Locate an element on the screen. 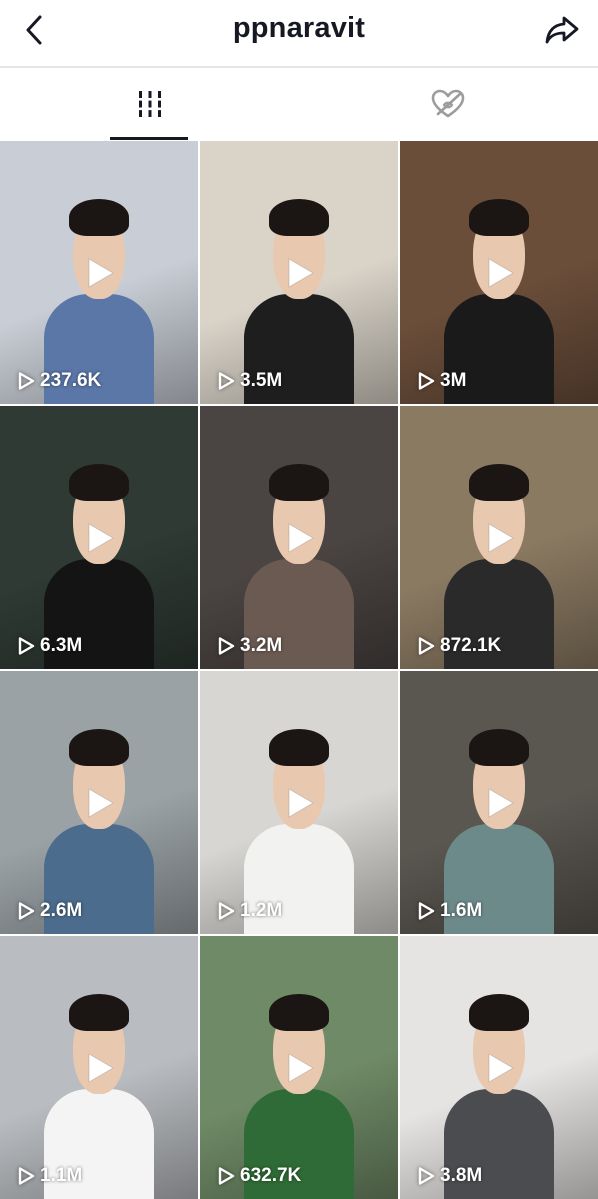 This screenshot has height=1199, width=598. view-count: 3M is located at coordinates (441, 381).